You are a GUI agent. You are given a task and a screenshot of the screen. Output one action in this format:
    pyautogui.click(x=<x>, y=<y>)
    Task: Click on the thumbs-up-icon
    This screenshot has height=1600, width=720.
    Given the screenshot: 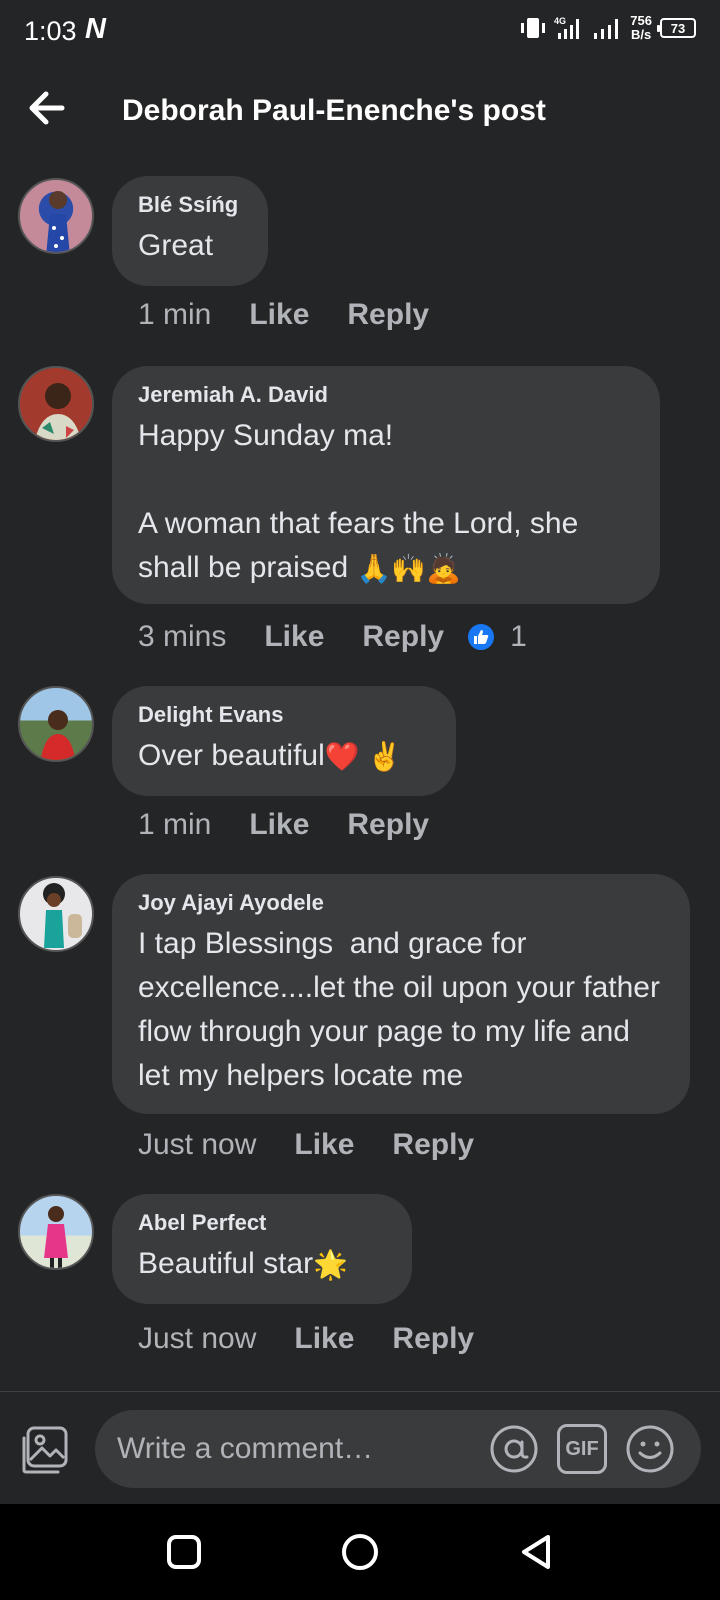 What is the action you would take?
    pyautogui.click(x=481, y=637)
    